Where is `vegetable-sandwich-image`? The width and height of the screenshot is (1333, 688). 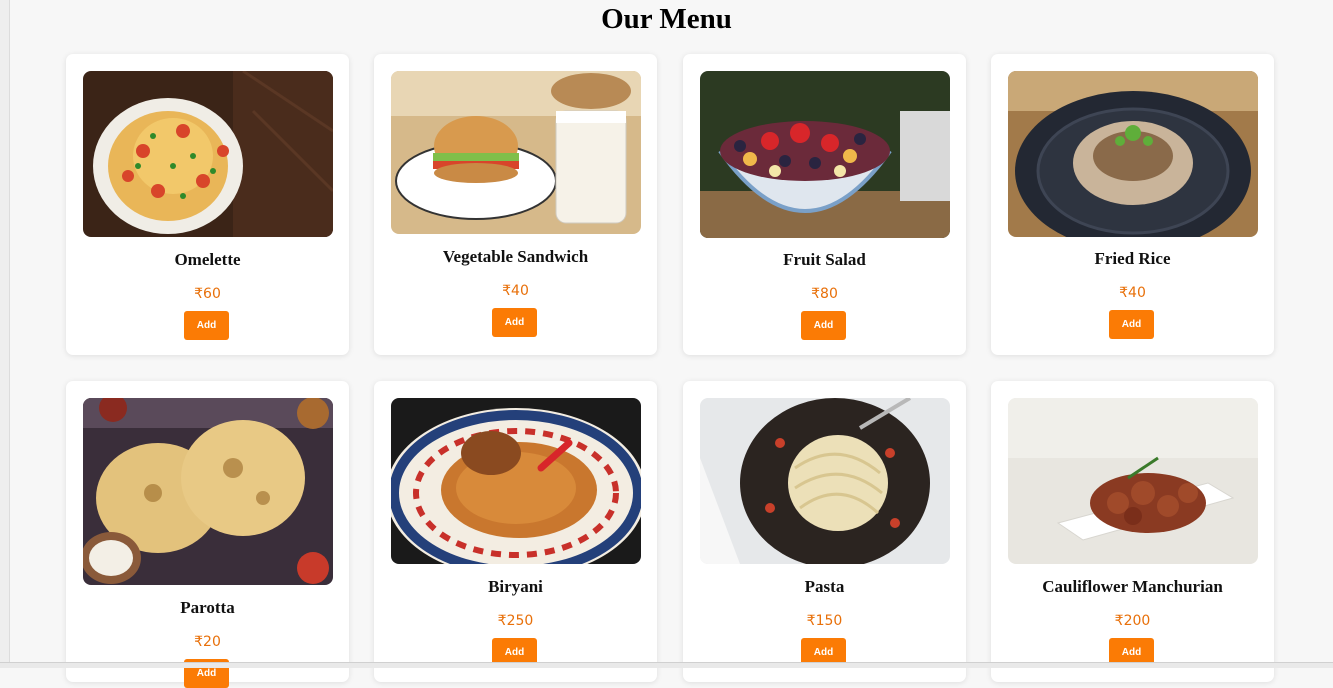
vegetable-sandwich-image is located at coordinates (516, 152).